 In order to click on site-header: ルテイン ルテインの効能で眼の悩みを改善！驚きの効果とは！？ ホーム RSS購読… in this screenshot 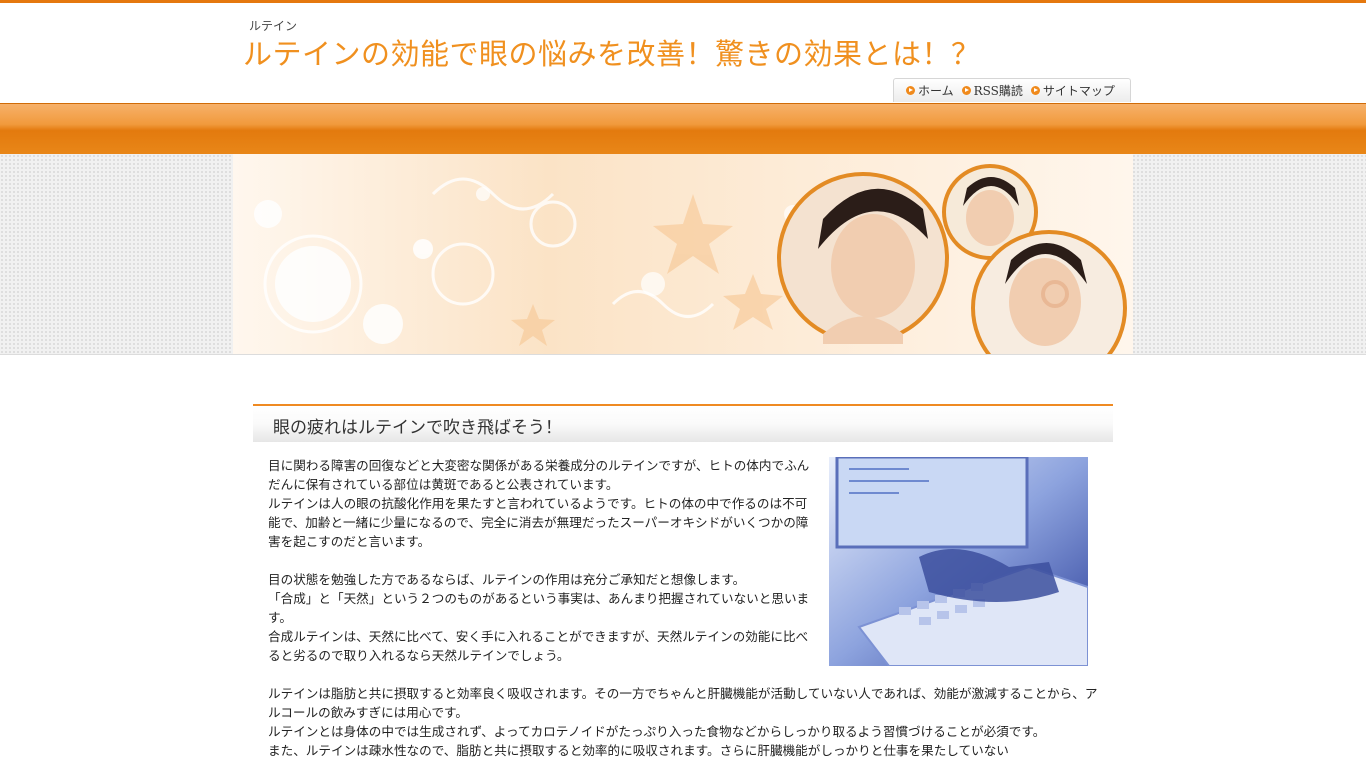, I will do `click(683, 53)`.